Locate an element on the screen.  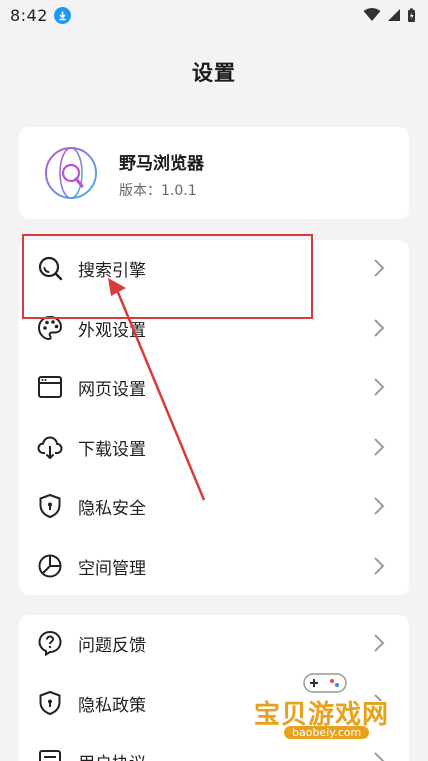
menu-item-download: 下载设置 is located at coordinates (214, 447).